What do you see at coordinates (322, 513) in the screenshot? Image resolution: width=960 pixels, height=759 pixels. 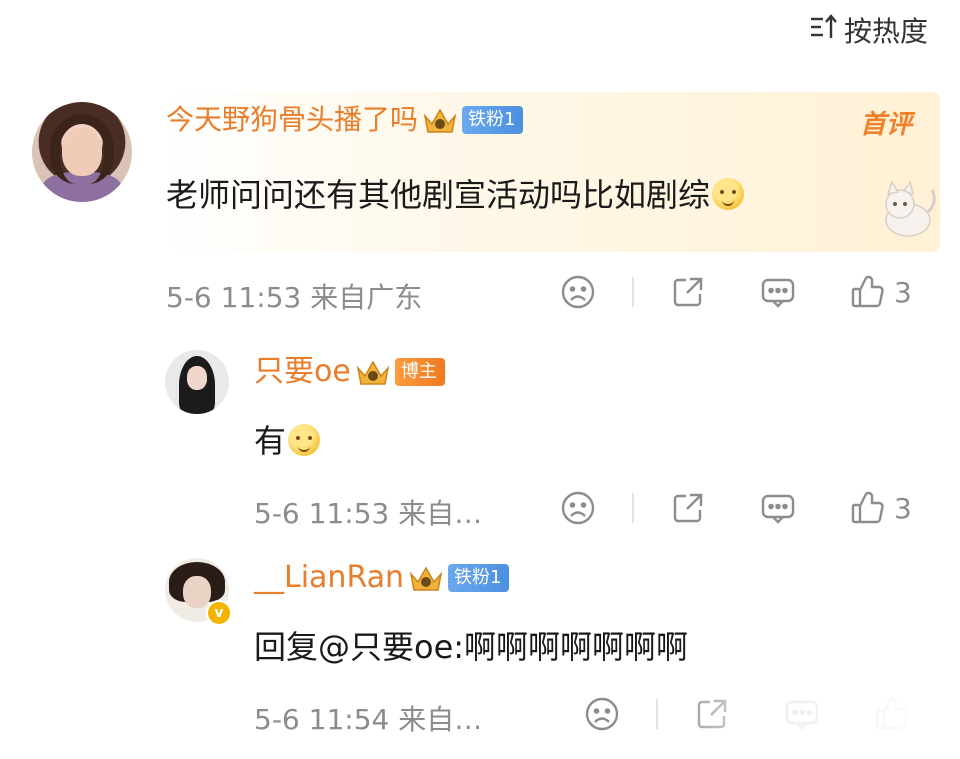 I see `reply-time: 5-6 11:53` at bounding box center [322, 513].